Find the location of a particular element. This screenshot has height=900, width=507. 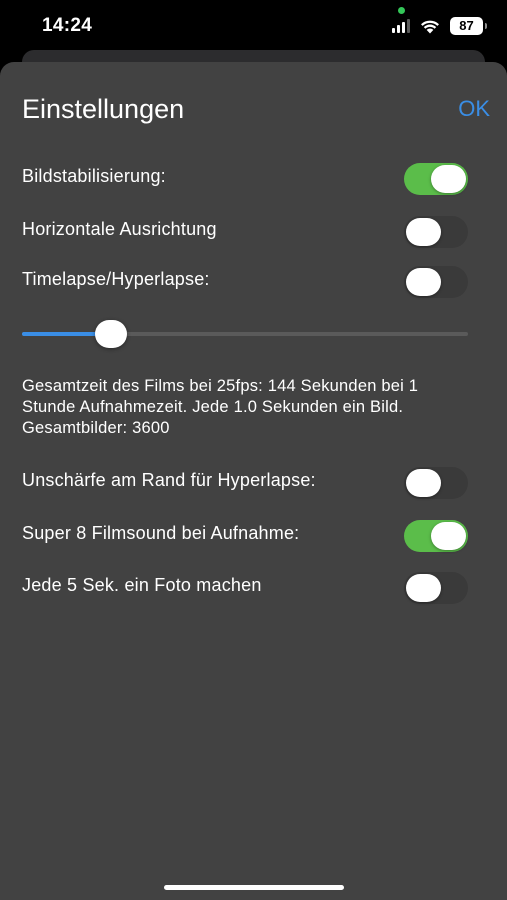

photo-interval-toggle is located at coordinates (436, 588).